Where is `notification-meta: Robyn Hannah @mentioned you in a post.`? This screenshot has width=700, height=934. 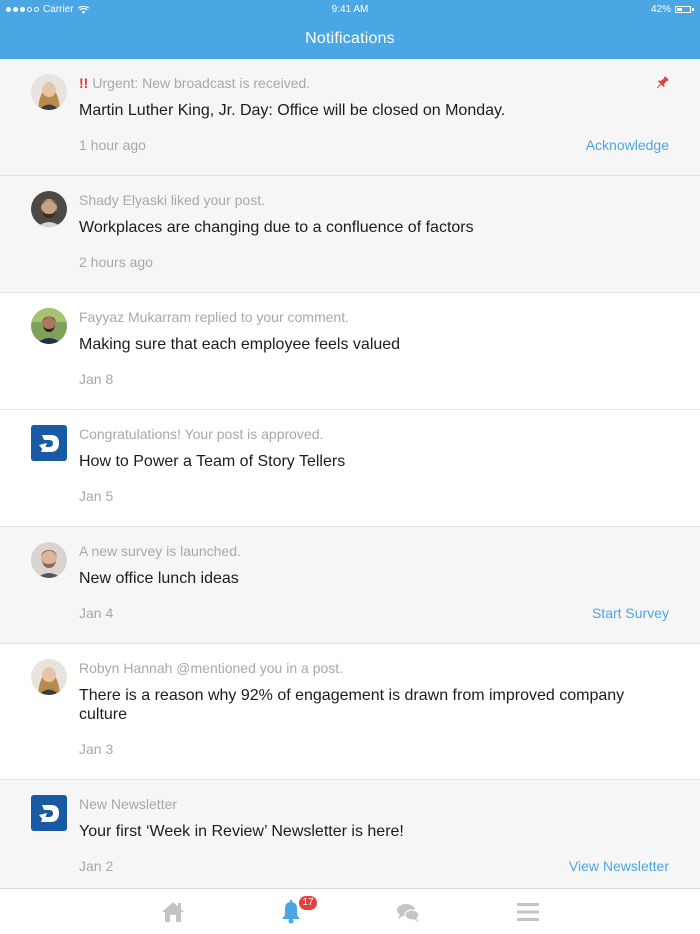 notification-meta: Robyn Hannah @mentioned you in a post. is located at coordinates (211, 668).